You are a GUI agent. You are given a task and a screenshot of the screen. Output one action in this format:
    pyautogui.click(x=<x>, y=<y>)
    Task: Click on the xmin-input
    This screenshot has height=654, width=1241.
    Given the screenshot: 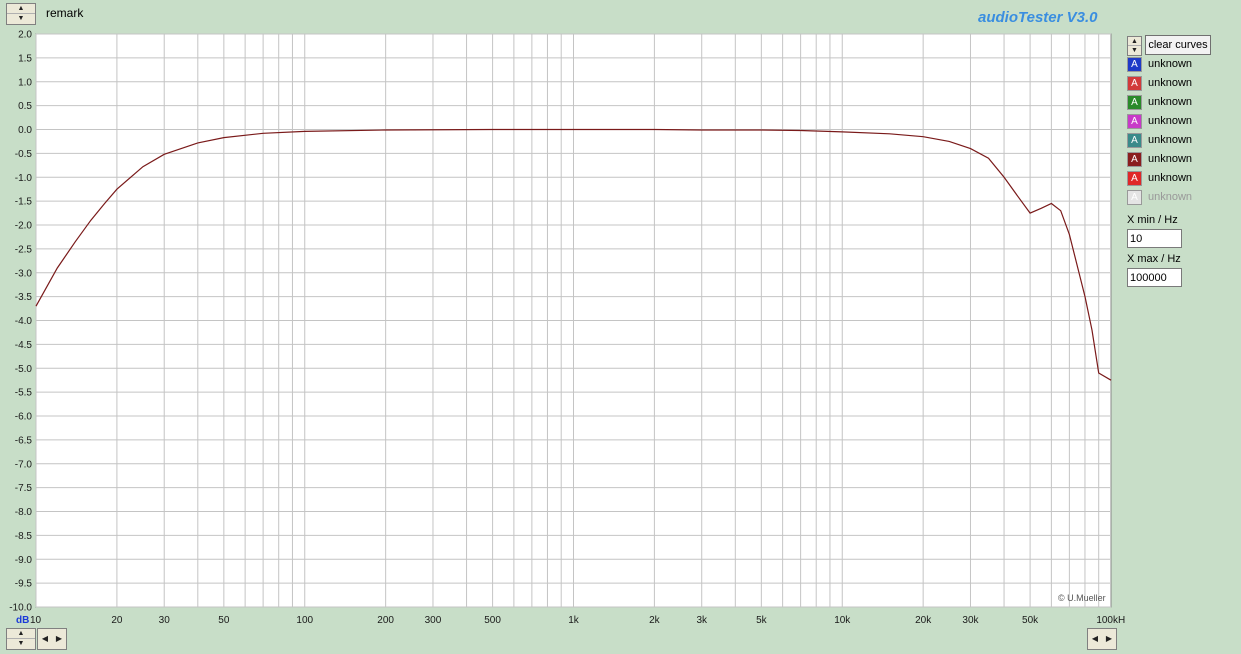 What is the action you would take?
    pyautogui.click(x=1154, y=238)
    